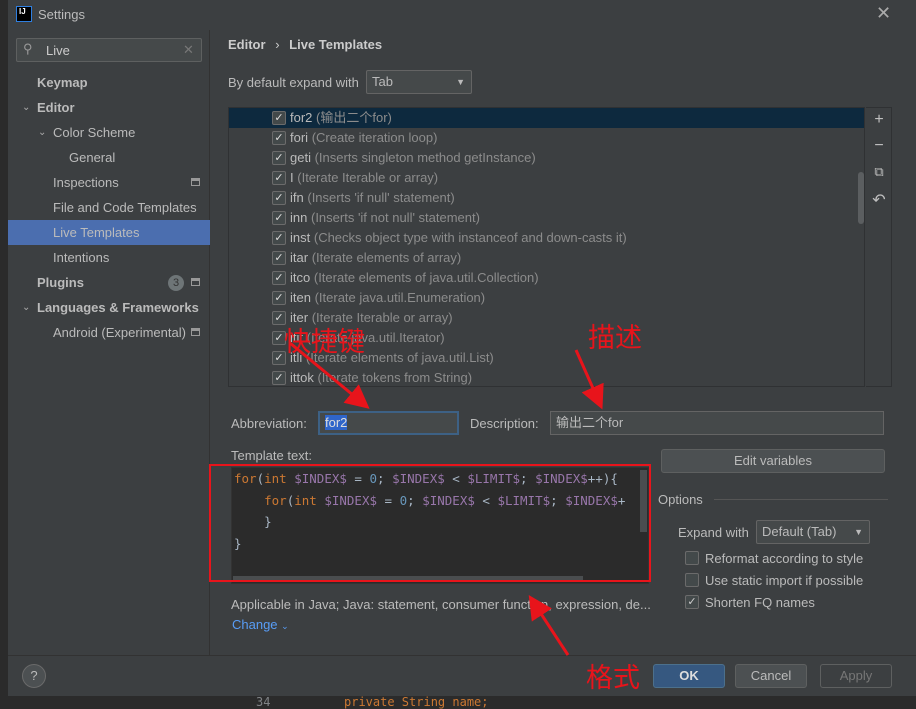  Describe the element at coordinates (615, 338) in the screenshot. I see `annotation-description: 描述` at that location.